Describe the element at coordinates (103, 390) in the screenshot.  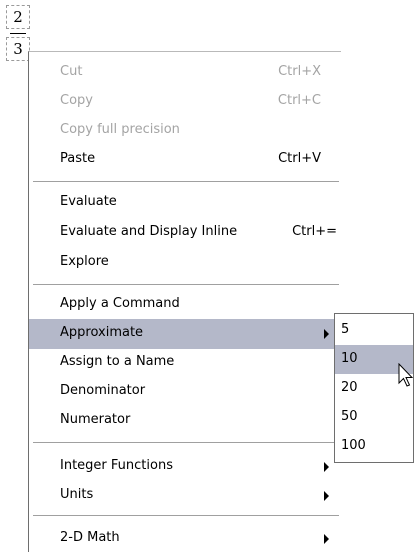
I see `menu-item-label: Denominator` at that location.